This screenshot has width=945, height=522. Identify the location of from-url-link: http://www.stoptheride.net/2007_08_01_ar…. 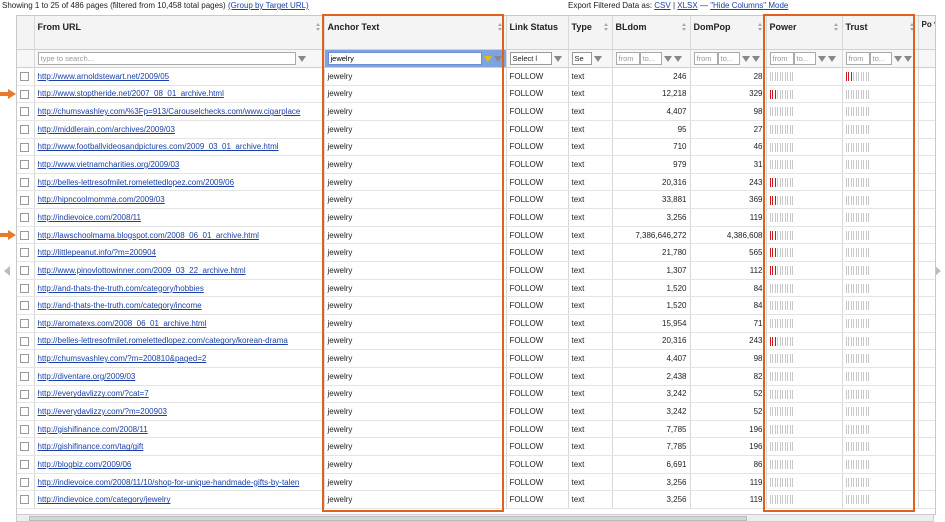
(131, 93).